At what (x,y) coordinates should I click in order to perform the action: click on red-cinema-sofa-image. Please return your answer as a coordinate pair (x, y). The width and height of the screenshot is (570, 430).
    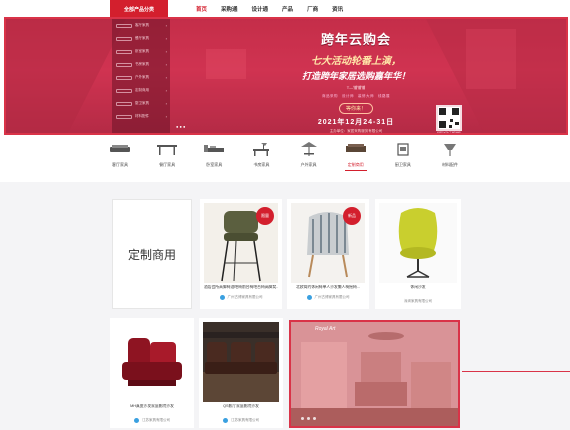
    Looking at the image, I should click on (152, 362).